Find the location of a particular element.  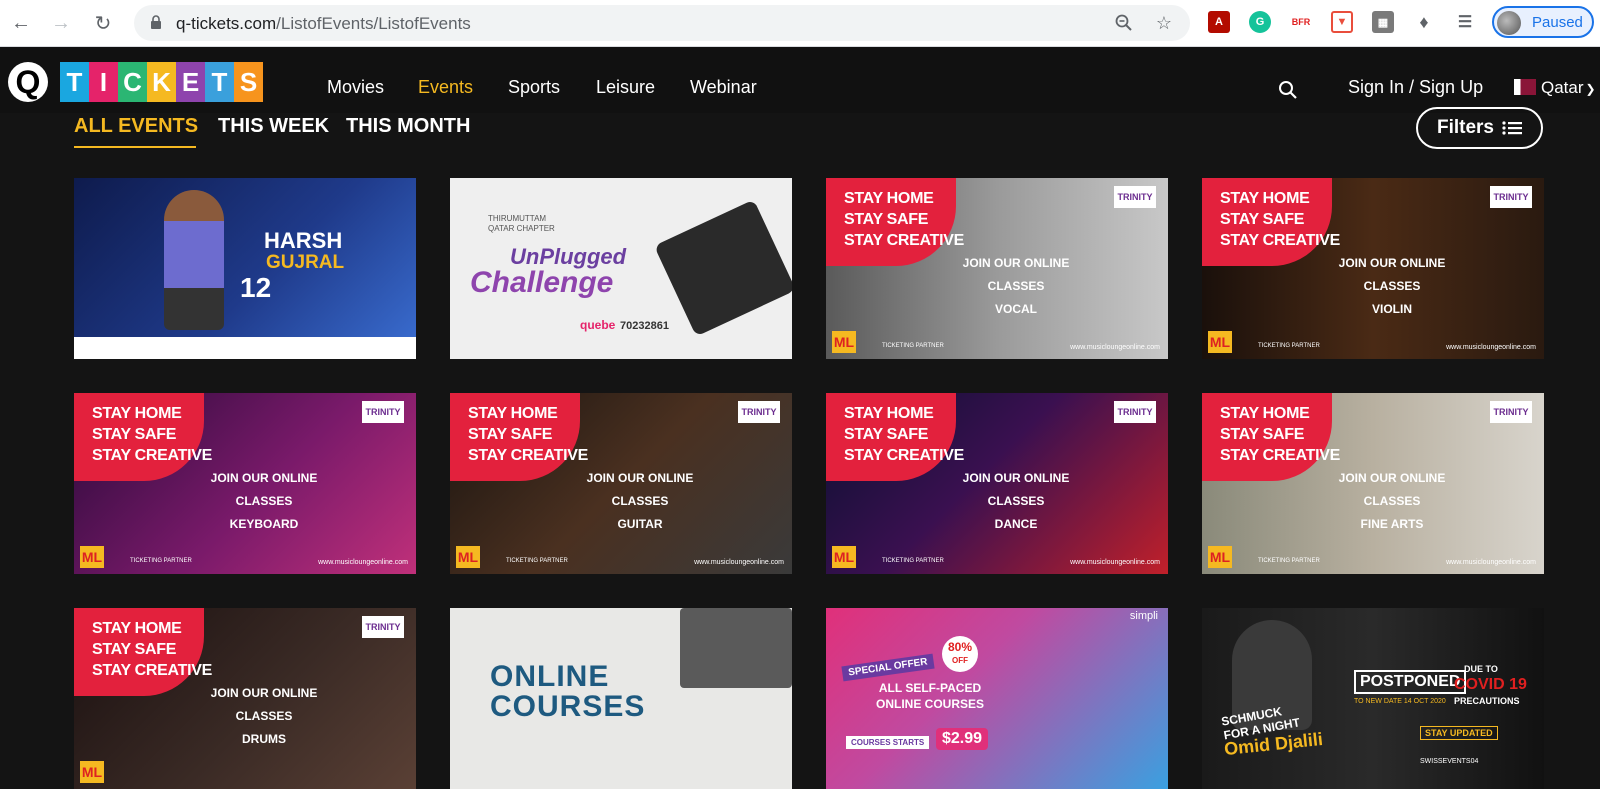

back-icon: ← is located at coordinates (21, 23).